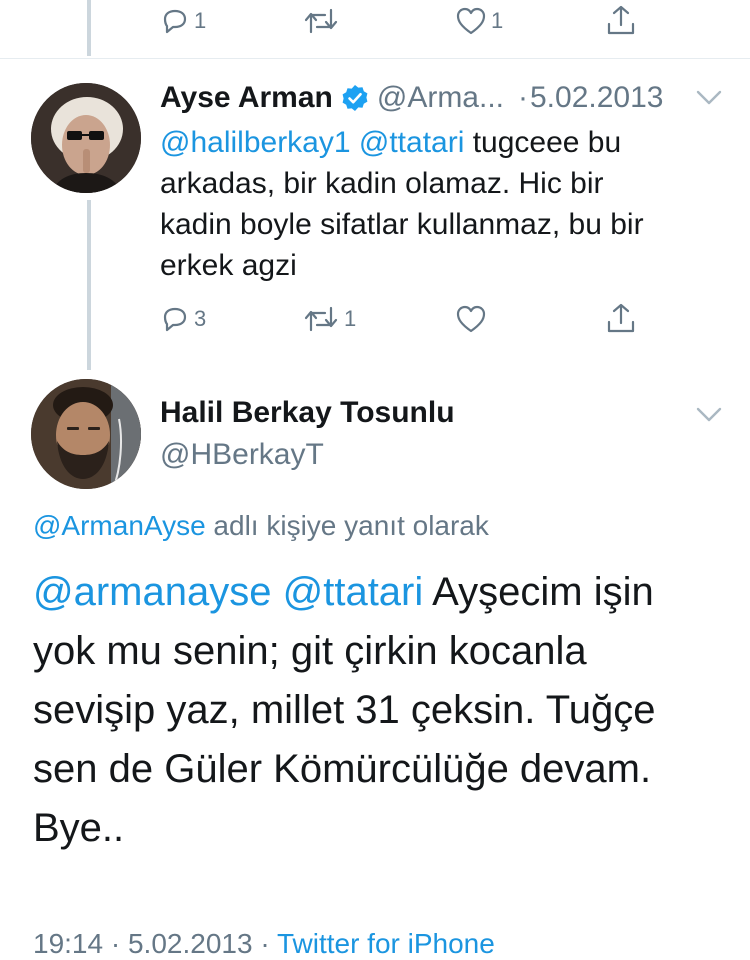  I want to click on like-count: 1, so click(497, 20).